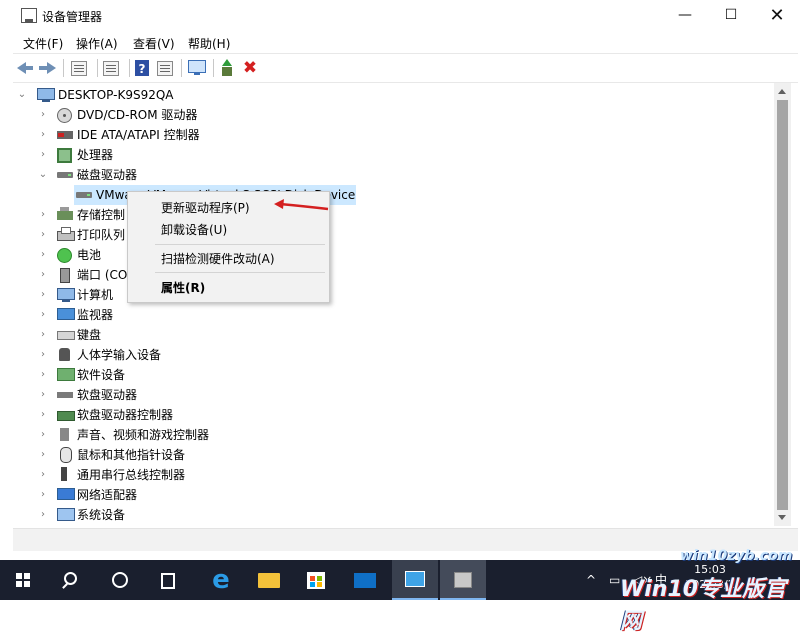 This screenshot has width=800, height=635. I want to click on tree-item-ide: › IDE ATA/ATAPI 控制器, so click(163, 135).